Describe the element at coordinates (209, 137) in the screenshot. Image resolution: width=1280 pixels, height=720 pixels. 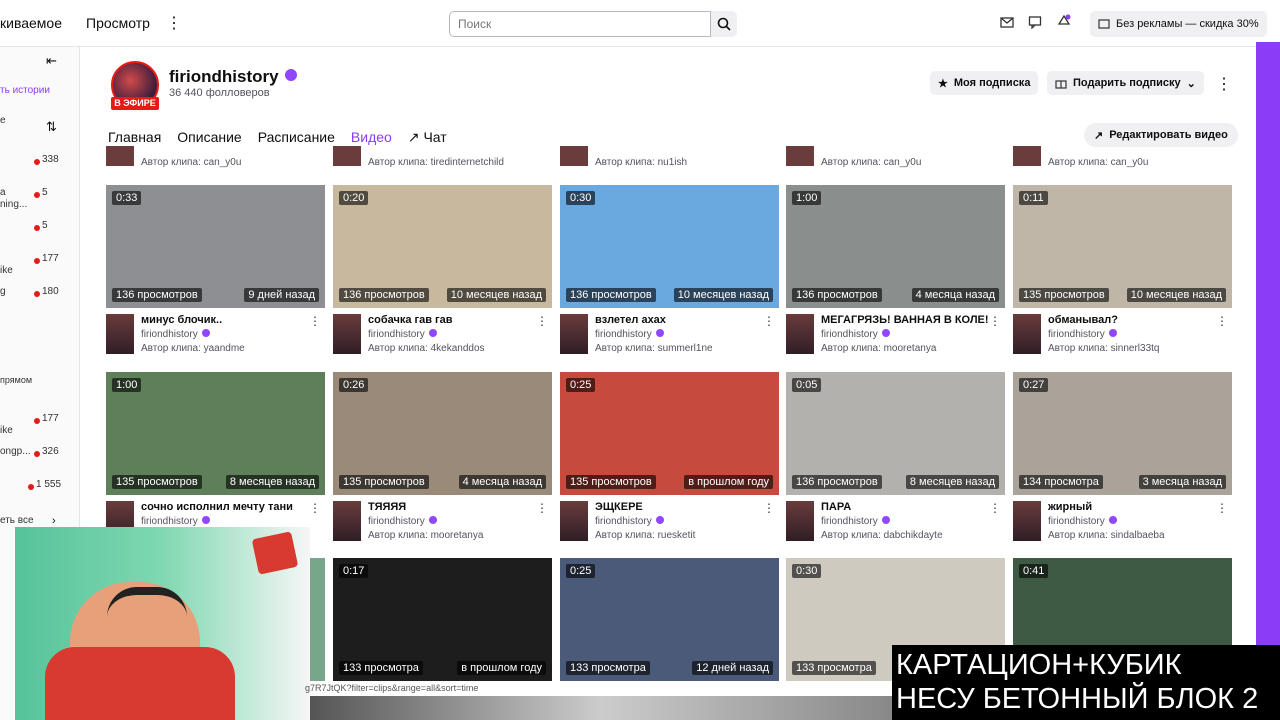
I see `tab-about: Описание` at that location.